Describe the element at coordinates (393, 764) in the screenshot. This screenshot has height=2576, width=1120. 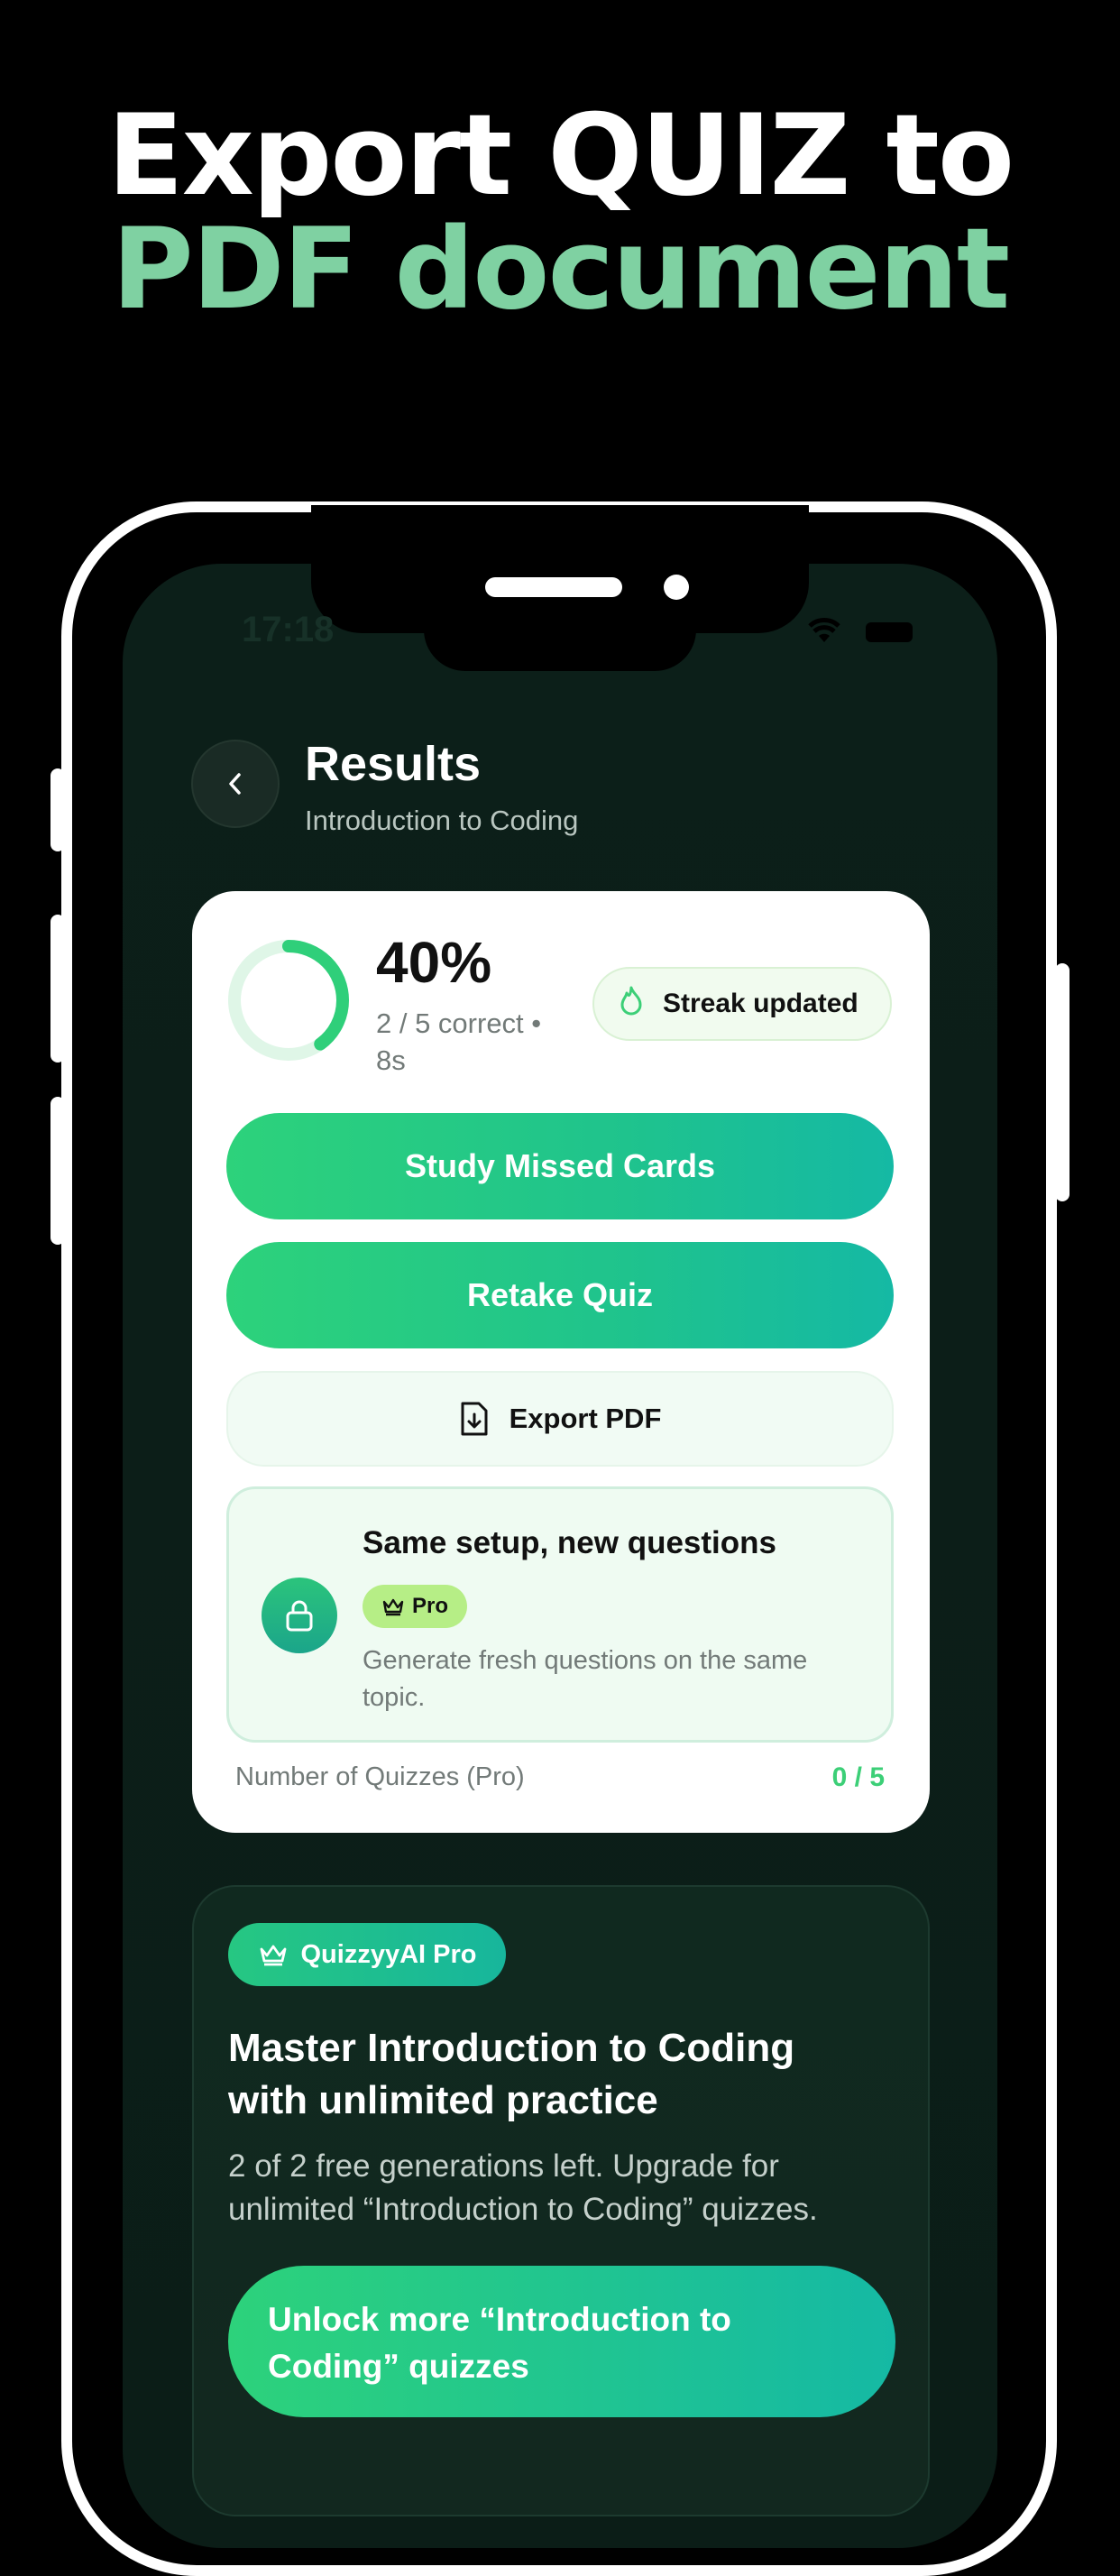
I see `page-title: Results` at that location.